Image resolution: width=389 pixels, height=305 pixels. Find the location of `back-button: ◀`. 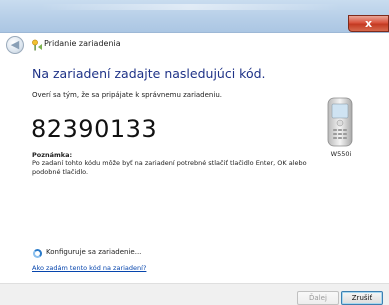

back-button: ◀ is located at coordinates (15, 45).